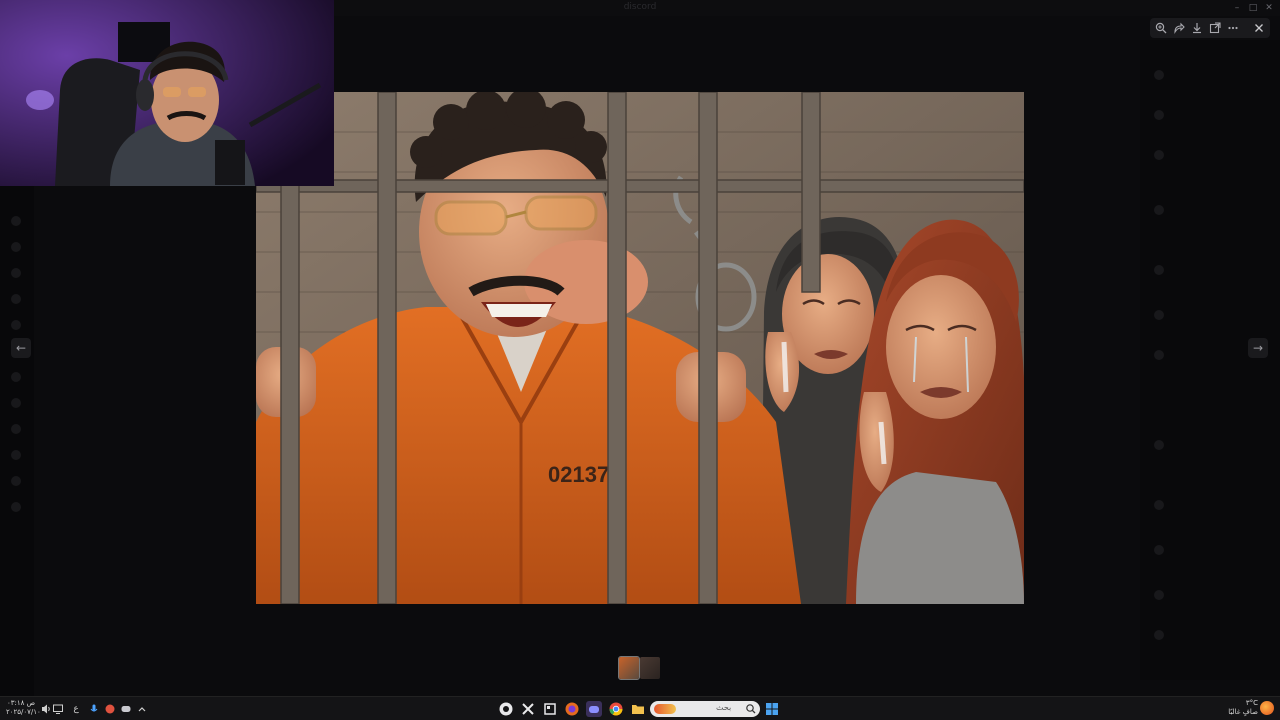  Describe the element at coordinates (1258, 348) in the screenshot. I see `next-image-button: →` at that location.